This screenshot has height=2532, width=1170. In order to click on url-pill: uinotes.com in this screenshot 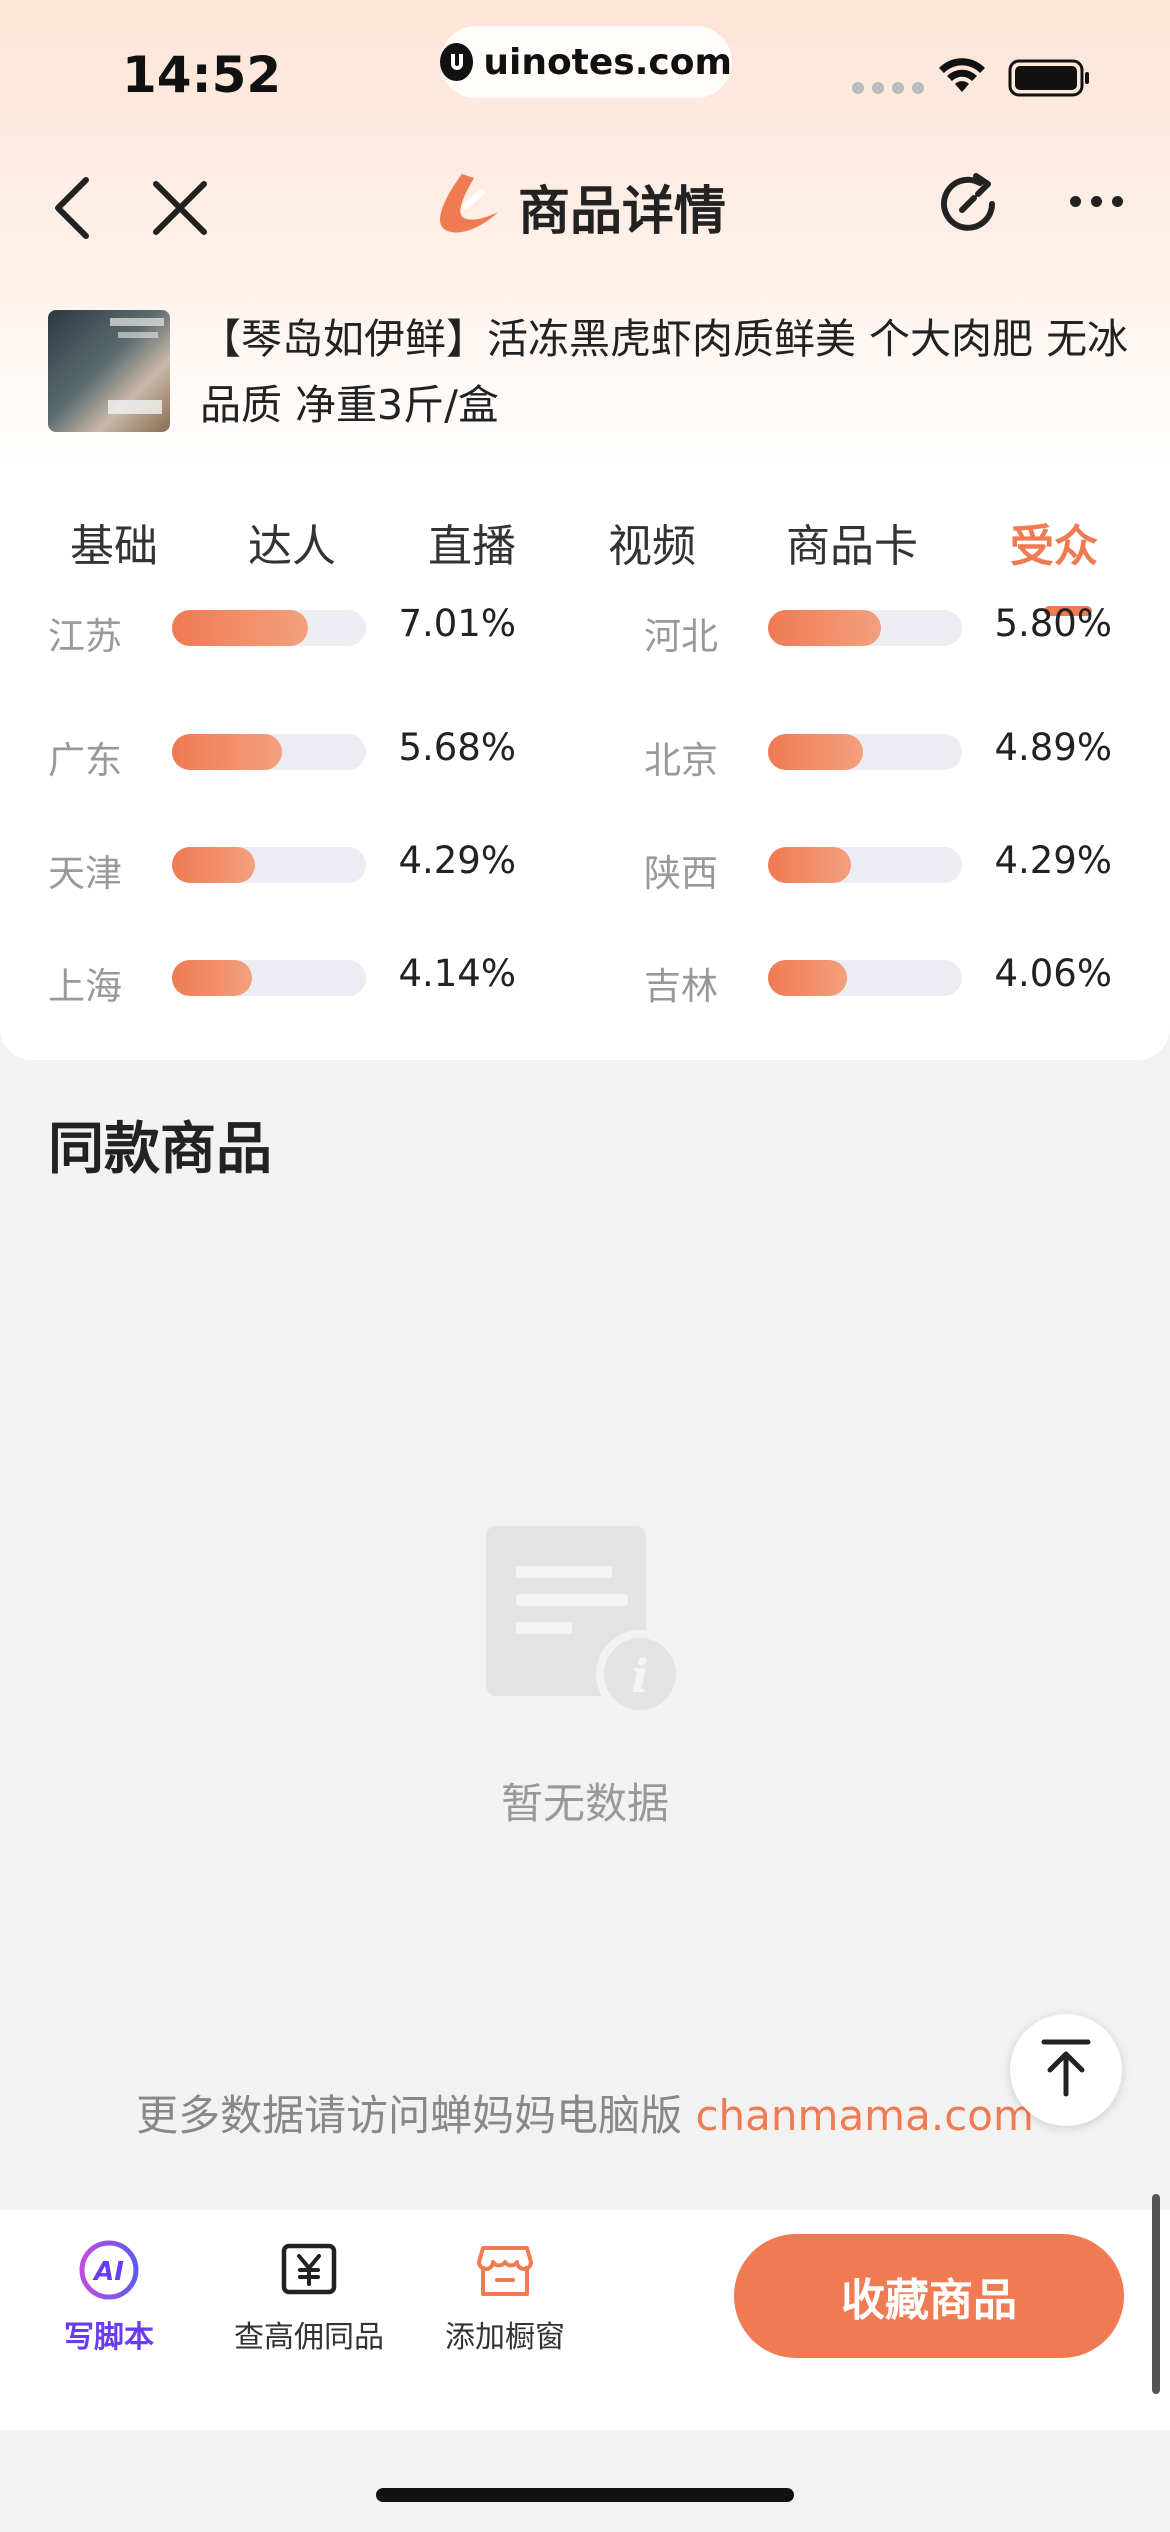, I will do `click(586, 62)`.